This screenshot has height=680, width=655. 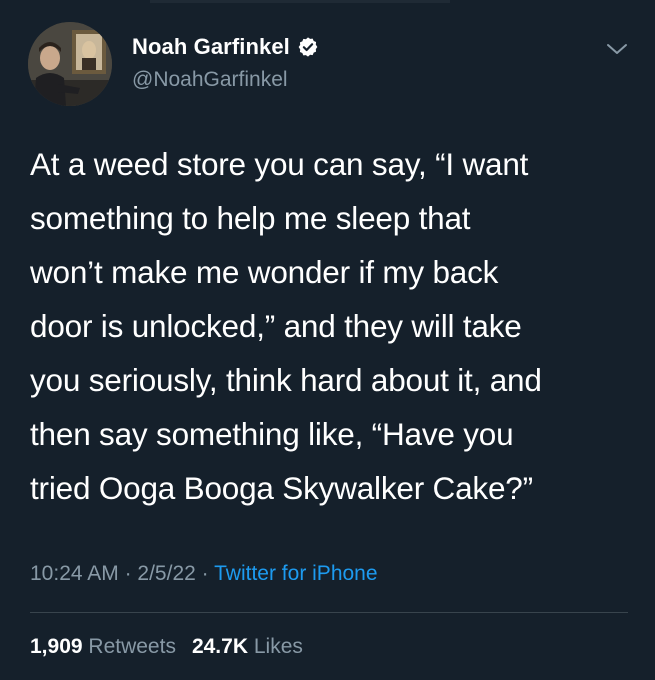 I want to click on chevron-down-icon, so click(x=617, y=49).